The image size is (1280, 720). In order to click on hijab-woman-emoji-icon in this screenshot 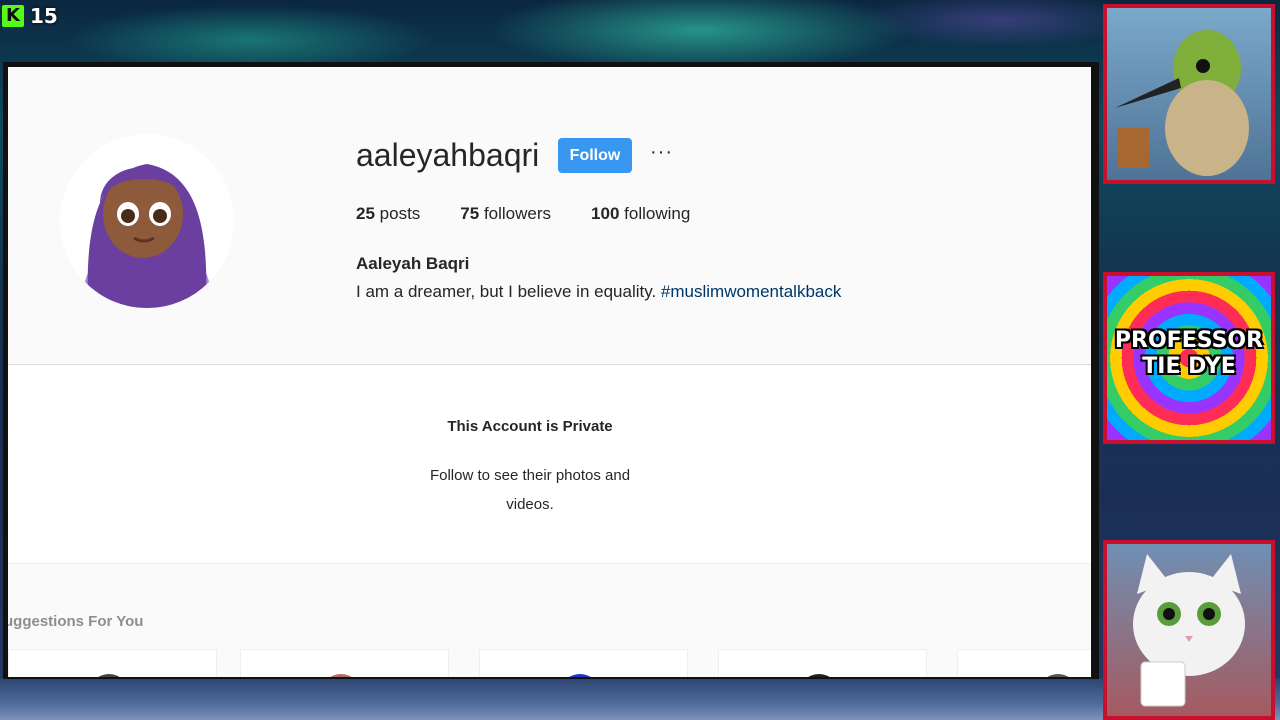, I will do `click(147, 236)`.